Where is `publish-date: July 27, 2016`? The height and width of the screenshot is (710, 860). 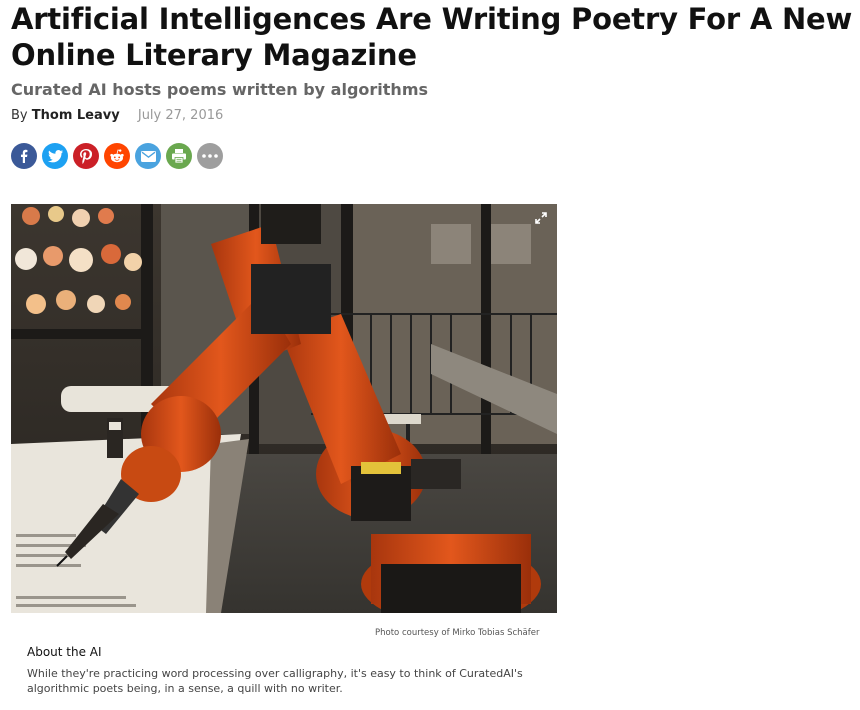
publish-date: July 27, 2016 is located at coordinates (180, 115).